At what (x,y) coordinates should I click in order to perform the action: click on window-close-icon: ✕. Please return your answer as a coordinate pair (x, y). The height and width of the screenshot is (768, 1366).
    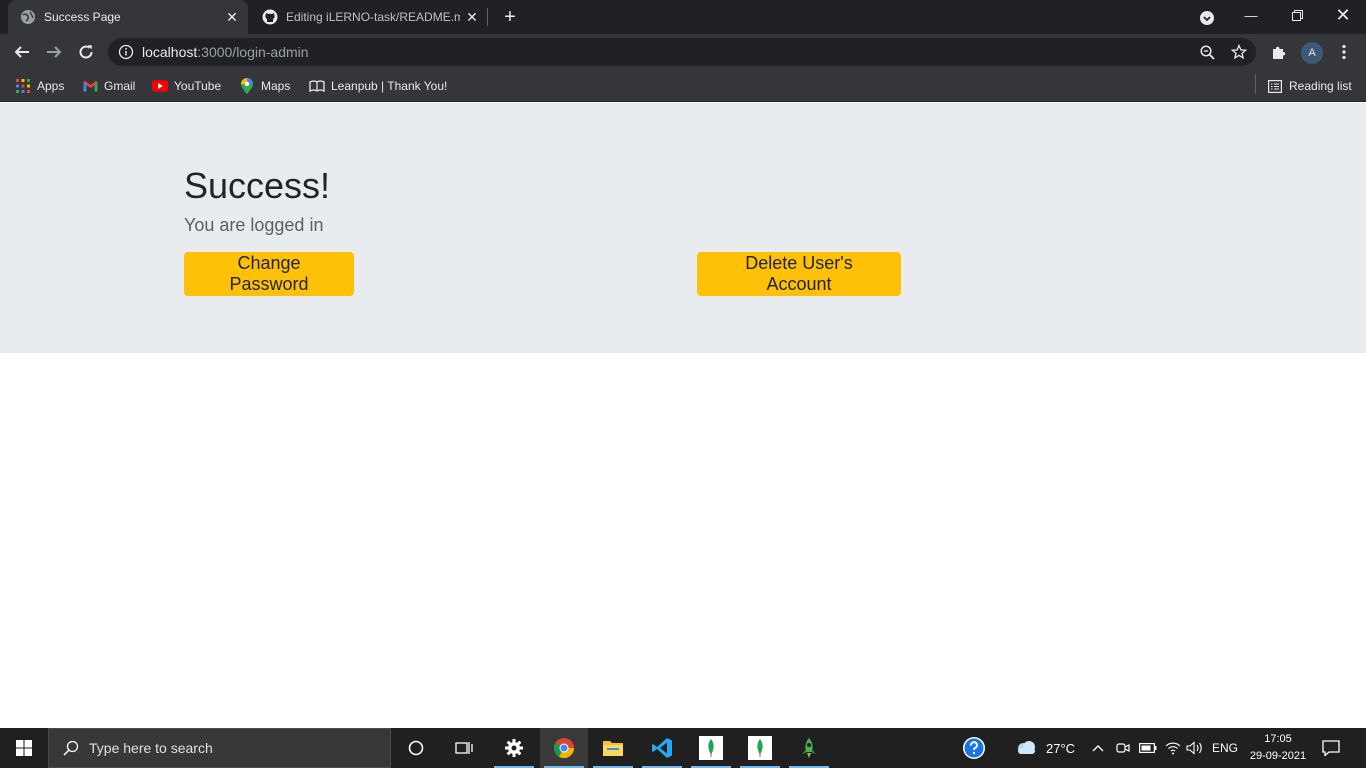
    Looking at the image, I should click on (1343, 15).